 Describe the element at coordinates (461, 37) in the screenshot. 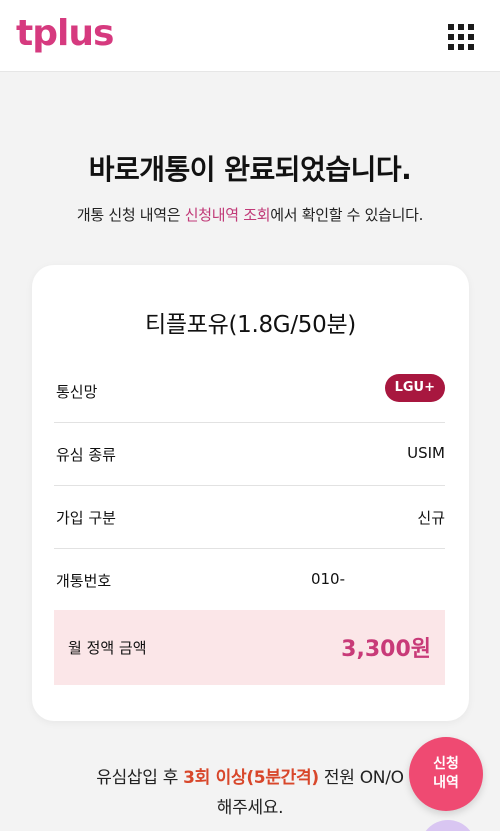

I see `grid-menu-icon` at that location.